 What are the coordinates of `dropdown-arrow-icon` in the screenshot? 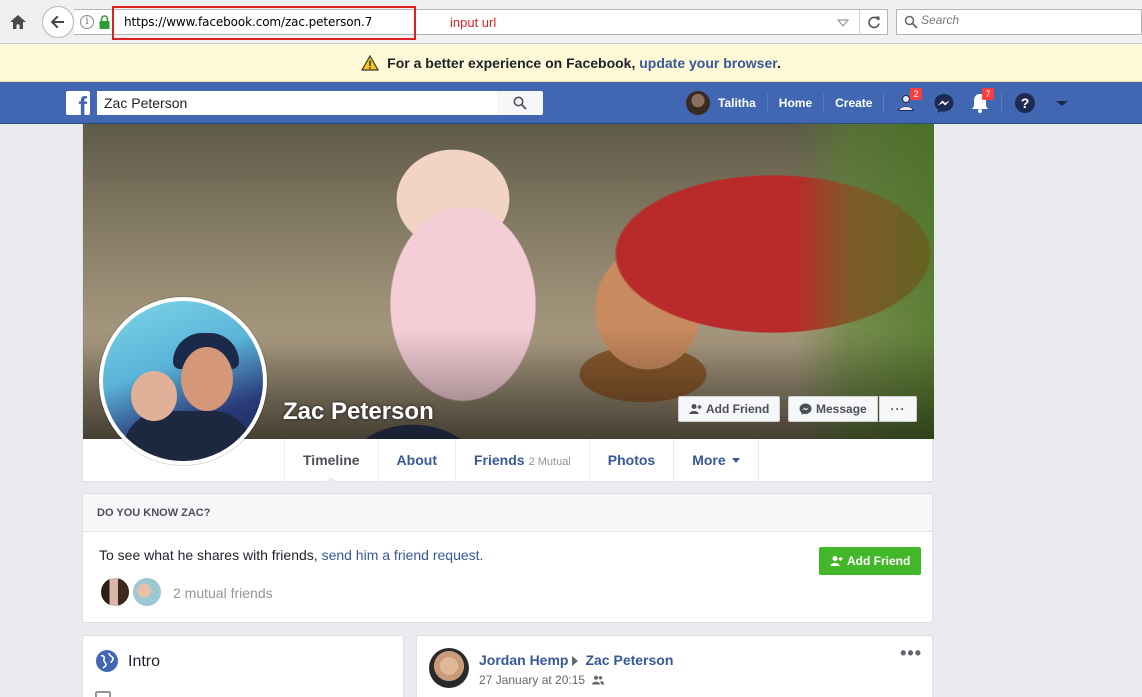 It's located at (843, 23).